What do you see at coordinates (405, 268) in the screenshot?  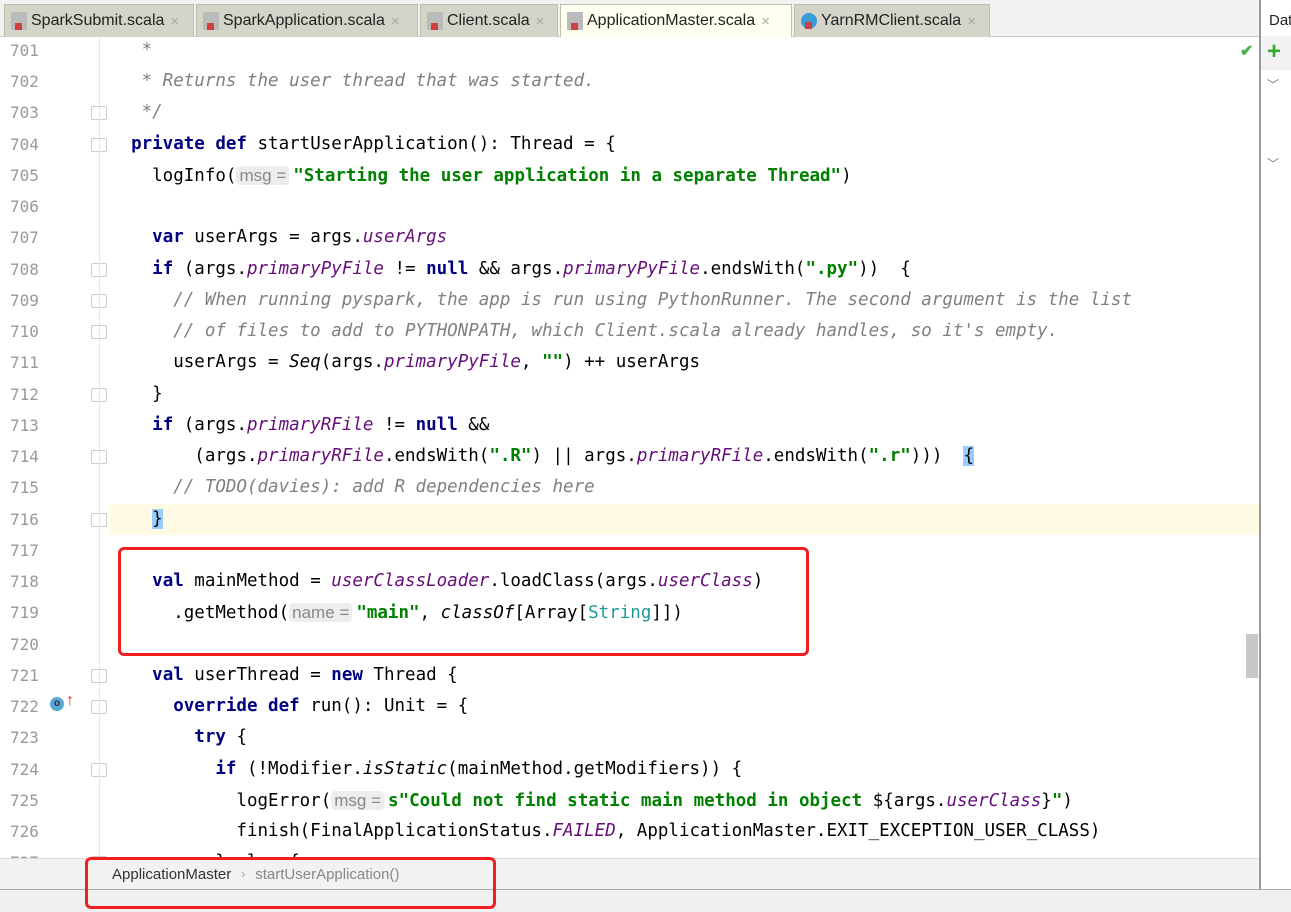 I see `code-token: !=` at bounding box center [405, 268].